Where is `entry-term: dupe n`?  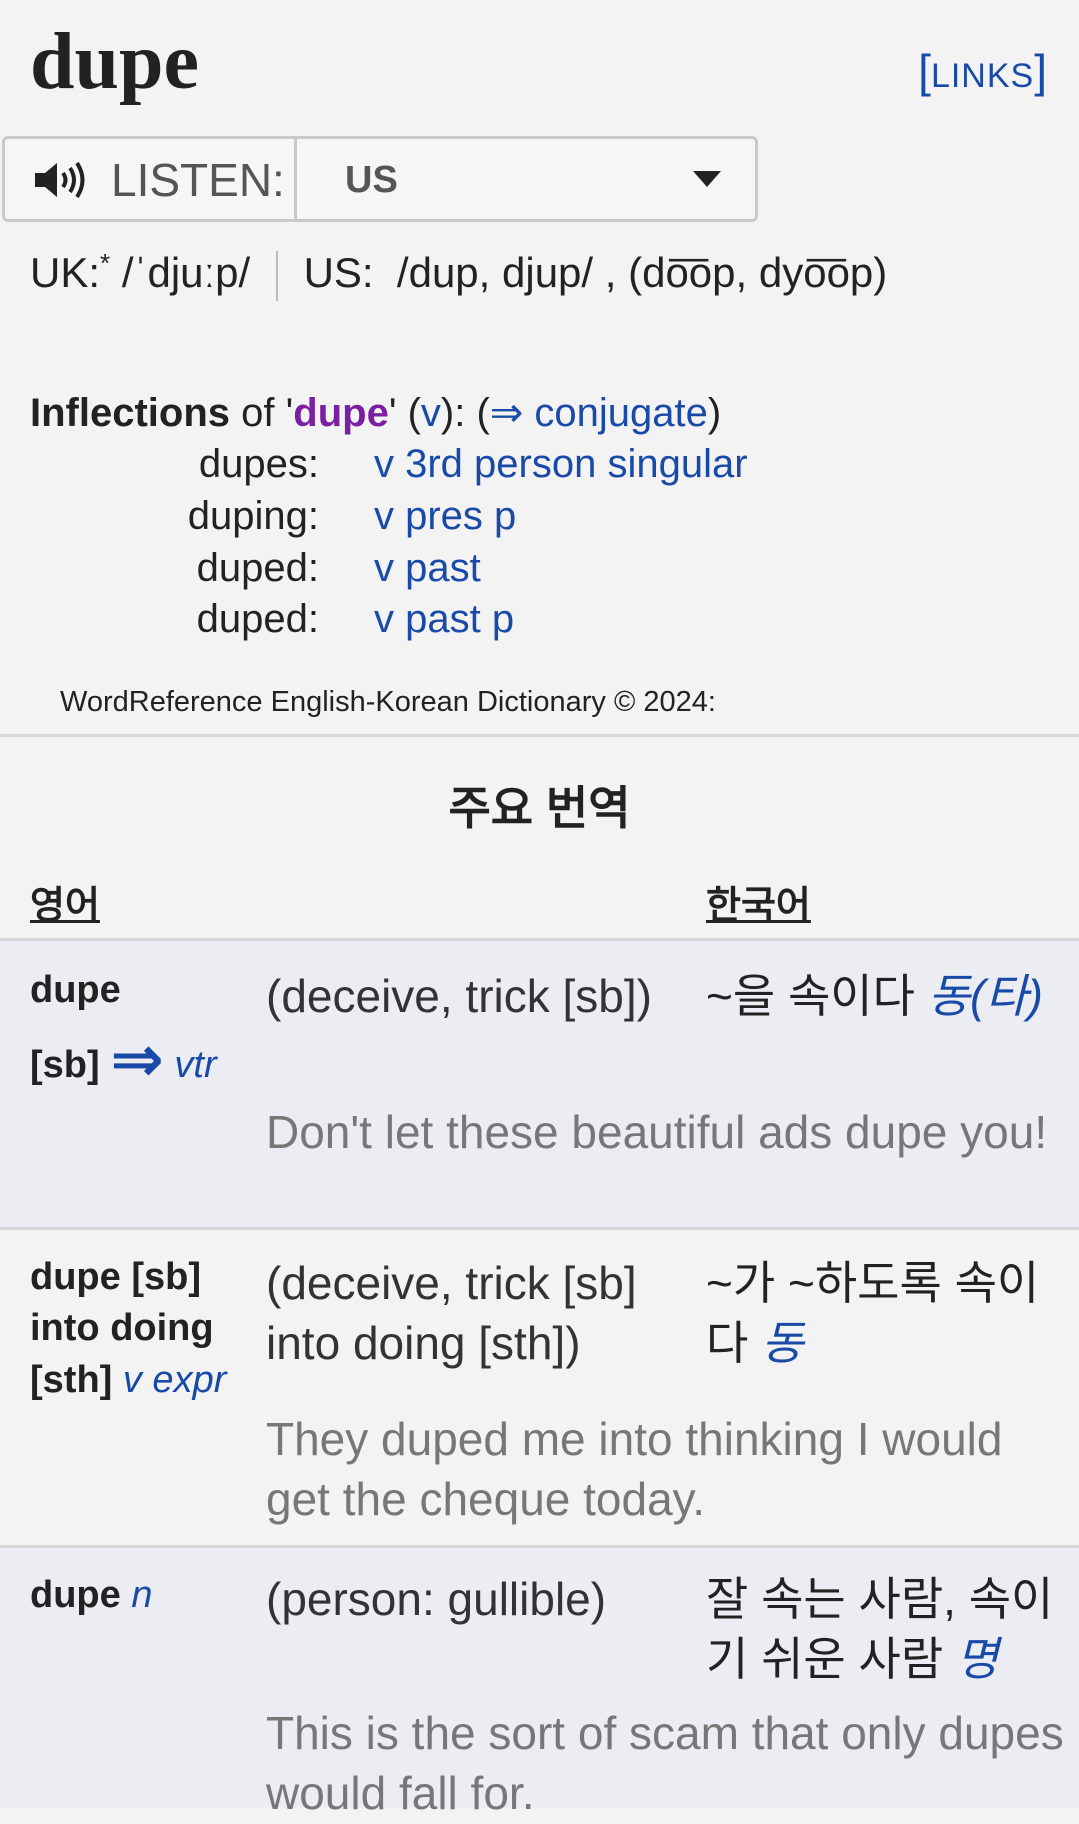
entry-term: dupe n is located at coordinates (91, 1595).